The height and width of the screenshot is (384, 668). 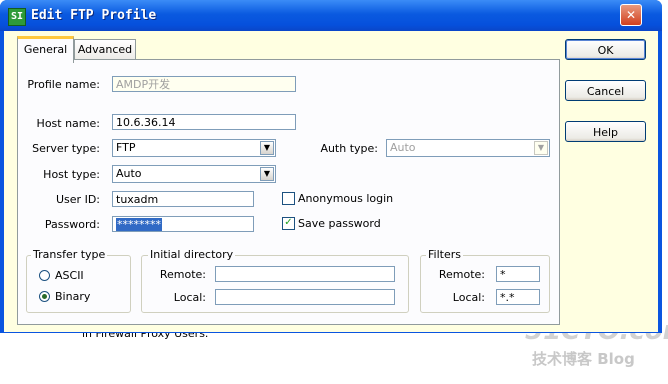 I want to click on ascii-label: ASCII, so click(x=69, y=275).